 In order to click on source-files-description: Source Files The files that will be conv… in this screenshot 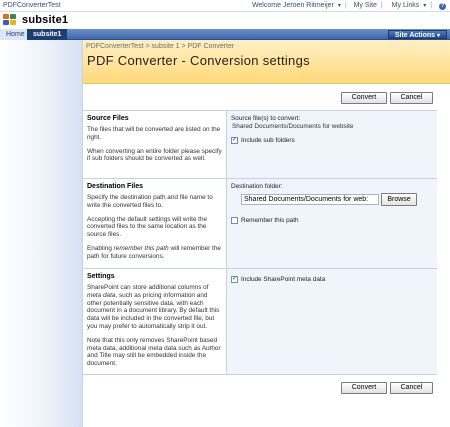, I will do `click(154, 144)`.